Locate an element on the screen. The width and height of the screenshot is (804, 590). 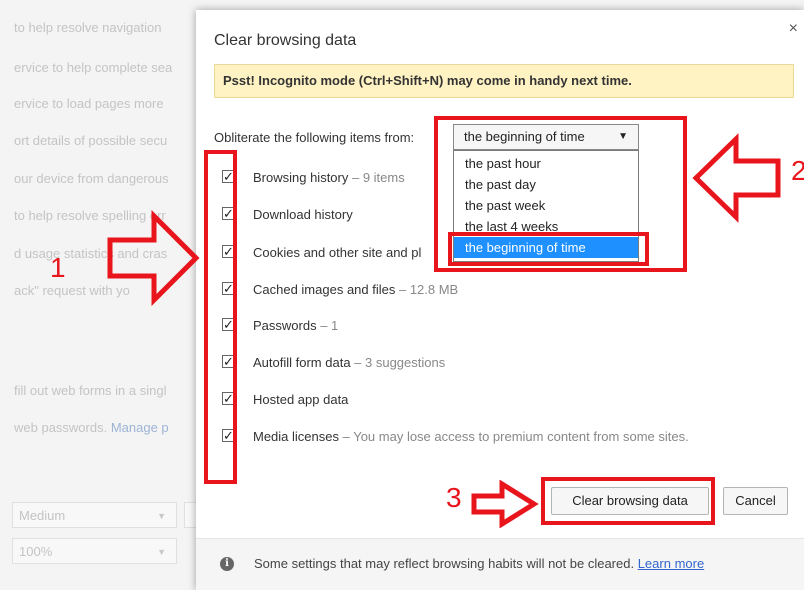
close-icon: × is located at coordinates (793, 29).